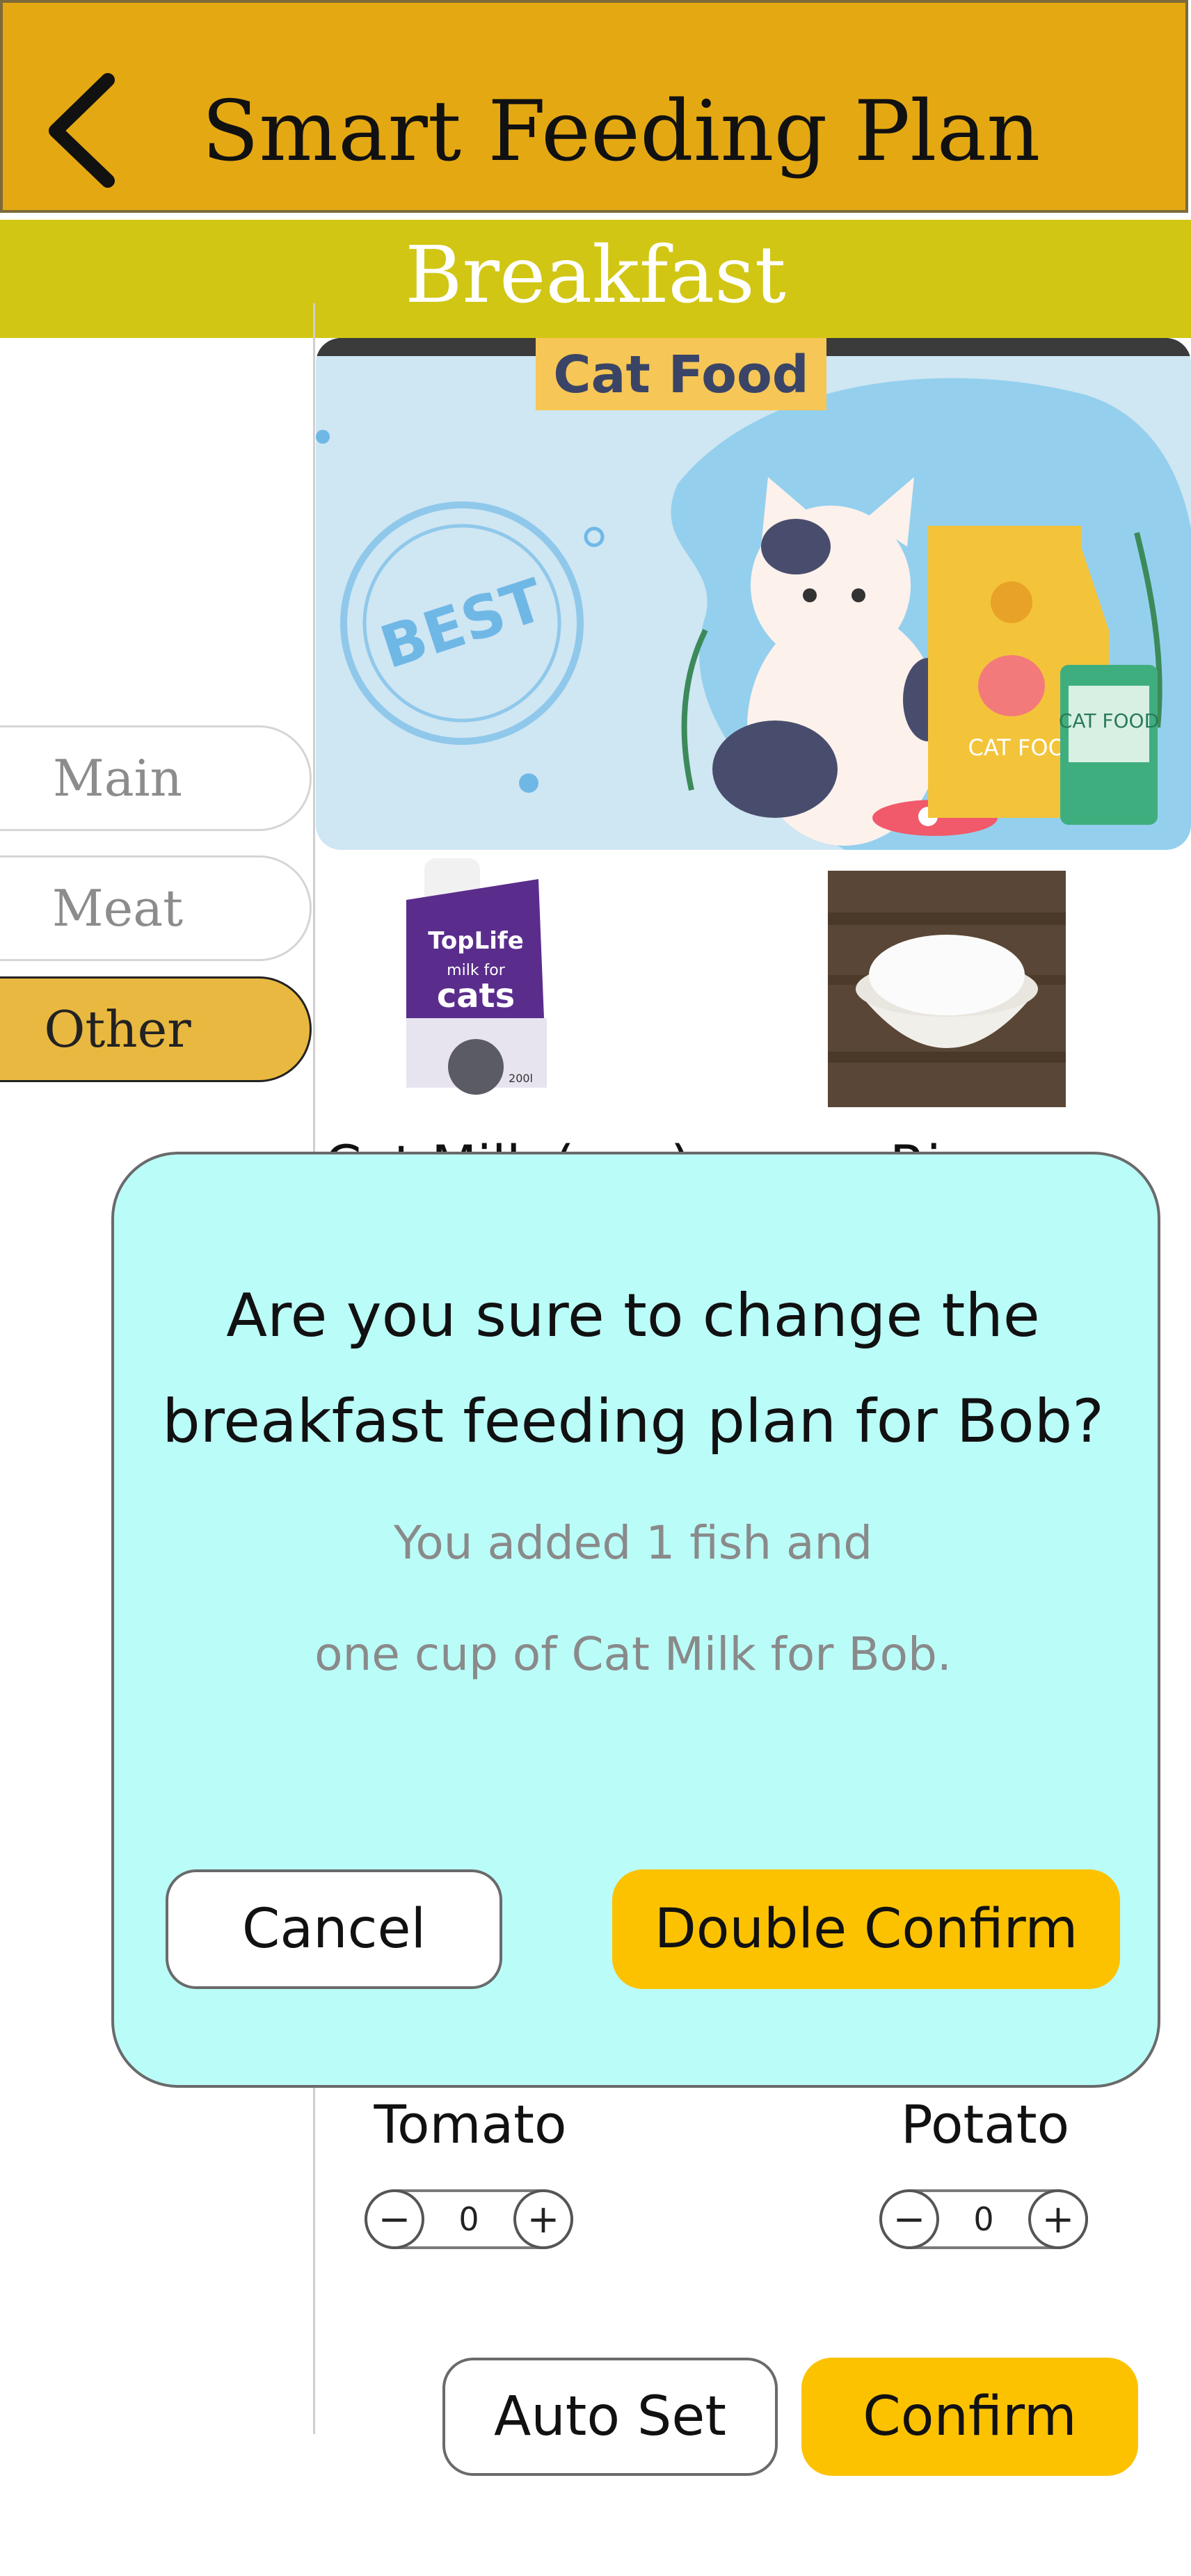 Image resolution: width=1191 pixels, height=2576 pixels. What do you see at coordinates (476, 995) in the screenshot?
I see `pack-title-2: cats` at bounding box center [476, 995].